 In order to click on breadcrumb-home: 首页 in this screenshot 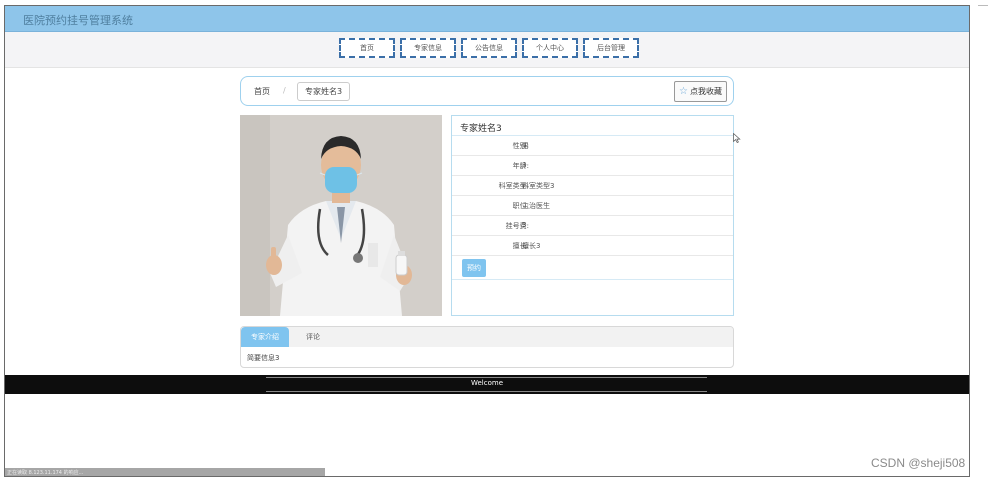, I will do `click(262, 91)`.